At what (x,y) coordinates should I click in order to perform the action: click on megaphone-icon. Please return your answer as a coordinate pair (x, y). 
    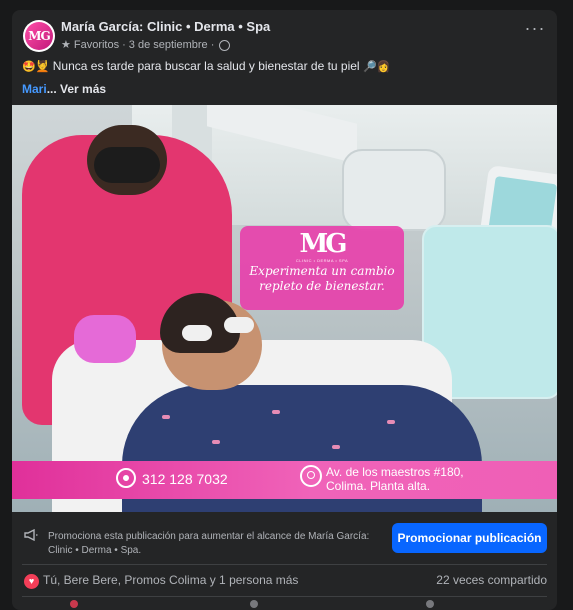
    Looking at the image, I should click on (31, 535).